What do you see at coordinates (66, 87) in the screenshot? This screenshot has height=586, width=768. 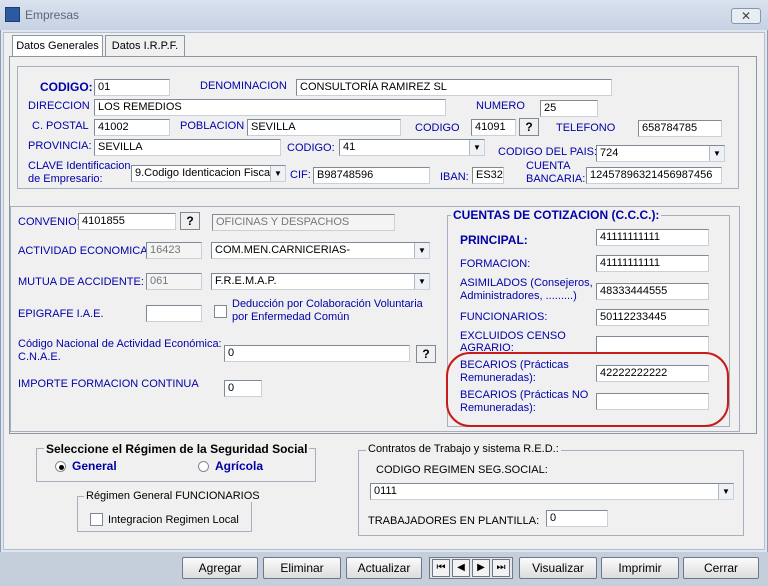 I see `codigo-label: CODIGO:` at bounding box center [66, 87].